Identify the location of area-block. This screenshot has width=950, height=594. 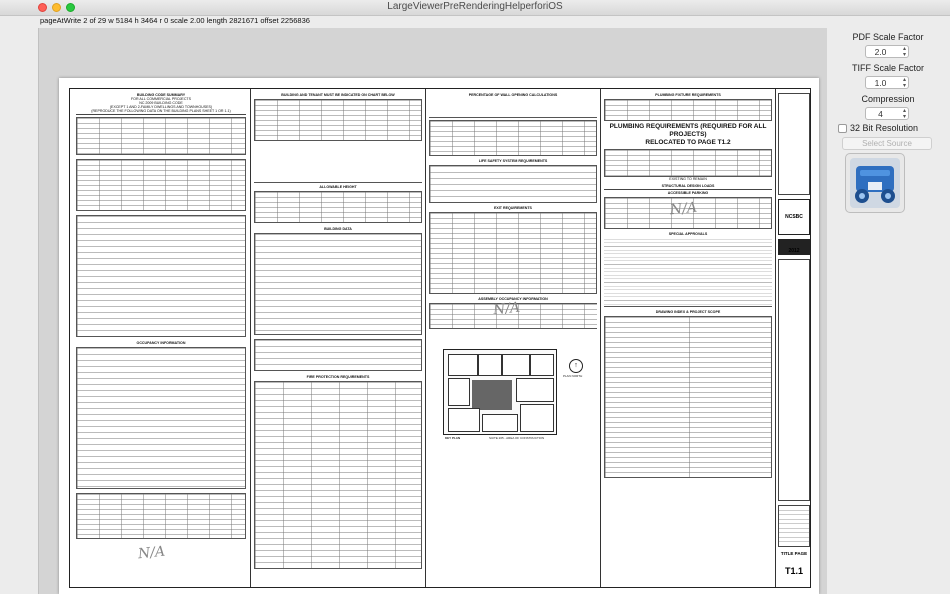
(338, 355).